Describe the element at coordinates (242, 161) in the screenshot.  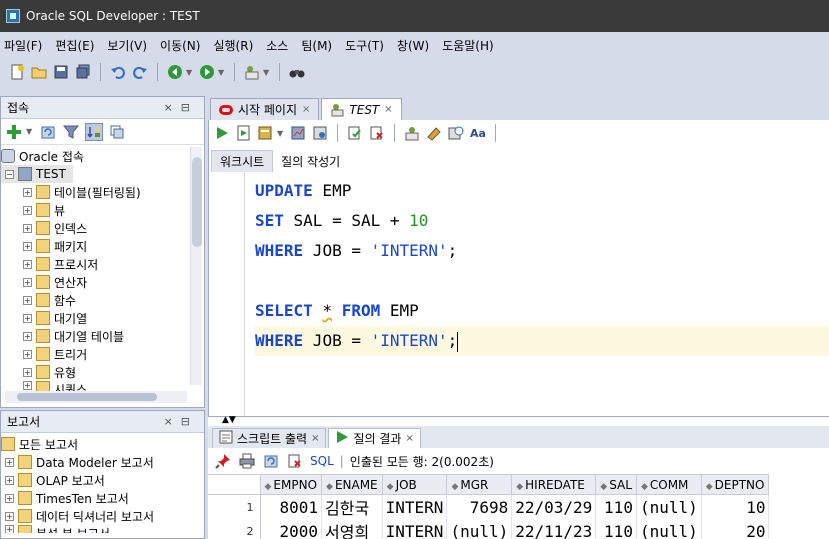
I see `tab-worksheet: 워크시트` at that location.